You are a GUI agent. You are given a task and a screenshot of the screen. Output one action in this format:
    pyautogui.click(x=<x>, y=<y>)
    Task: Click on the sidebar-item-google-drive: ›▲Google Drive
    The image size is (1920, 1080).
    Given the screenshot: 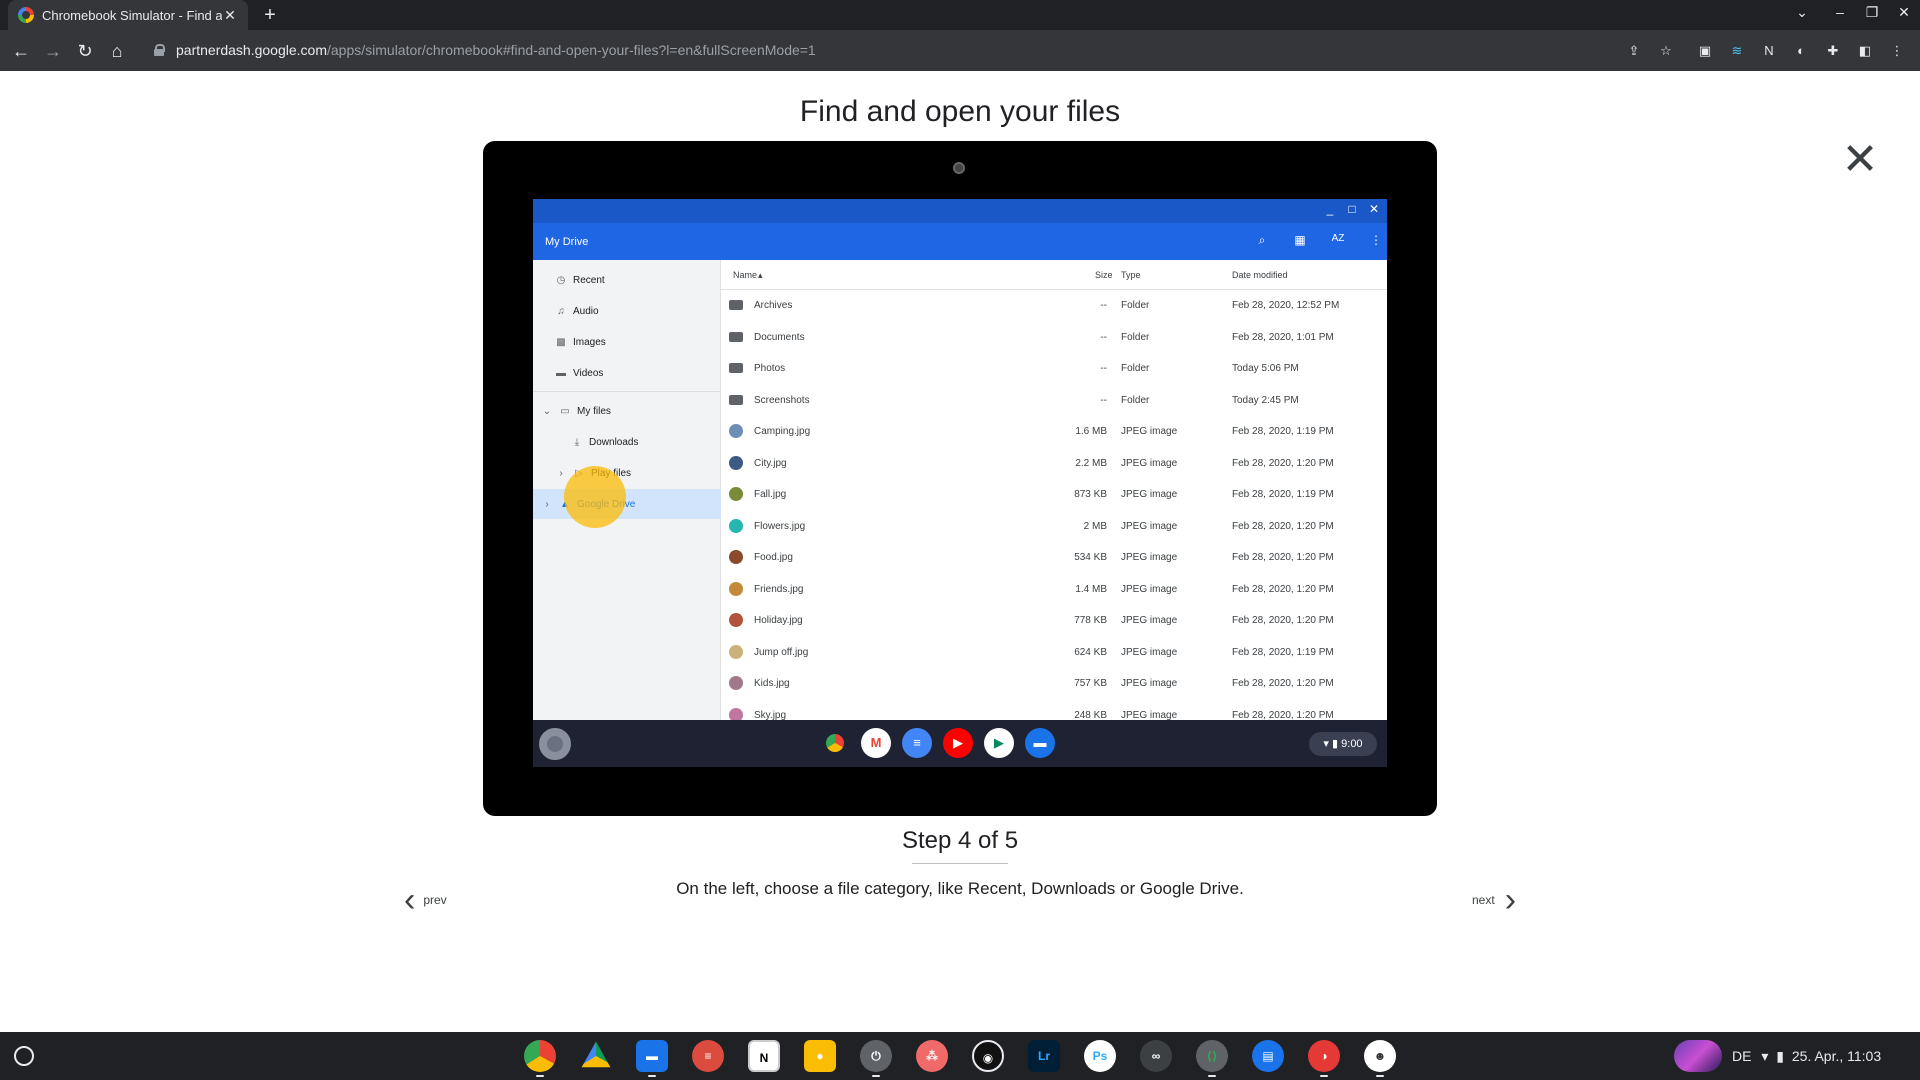 What is the action you would take?
    pyautogui.click(x=627, y=504)
    